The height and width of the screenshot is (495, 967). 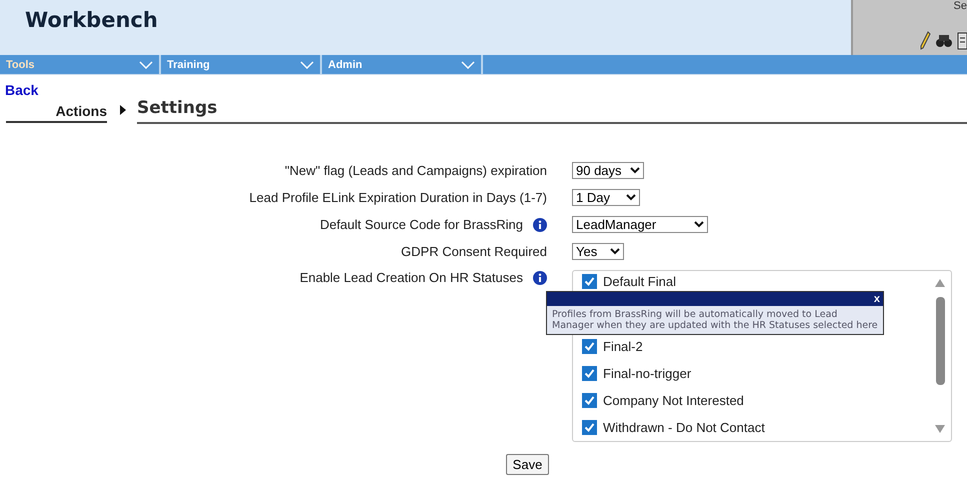 I want to click on status-option: Withdrawn - Do Not Contact, so click(x=684, y=427).